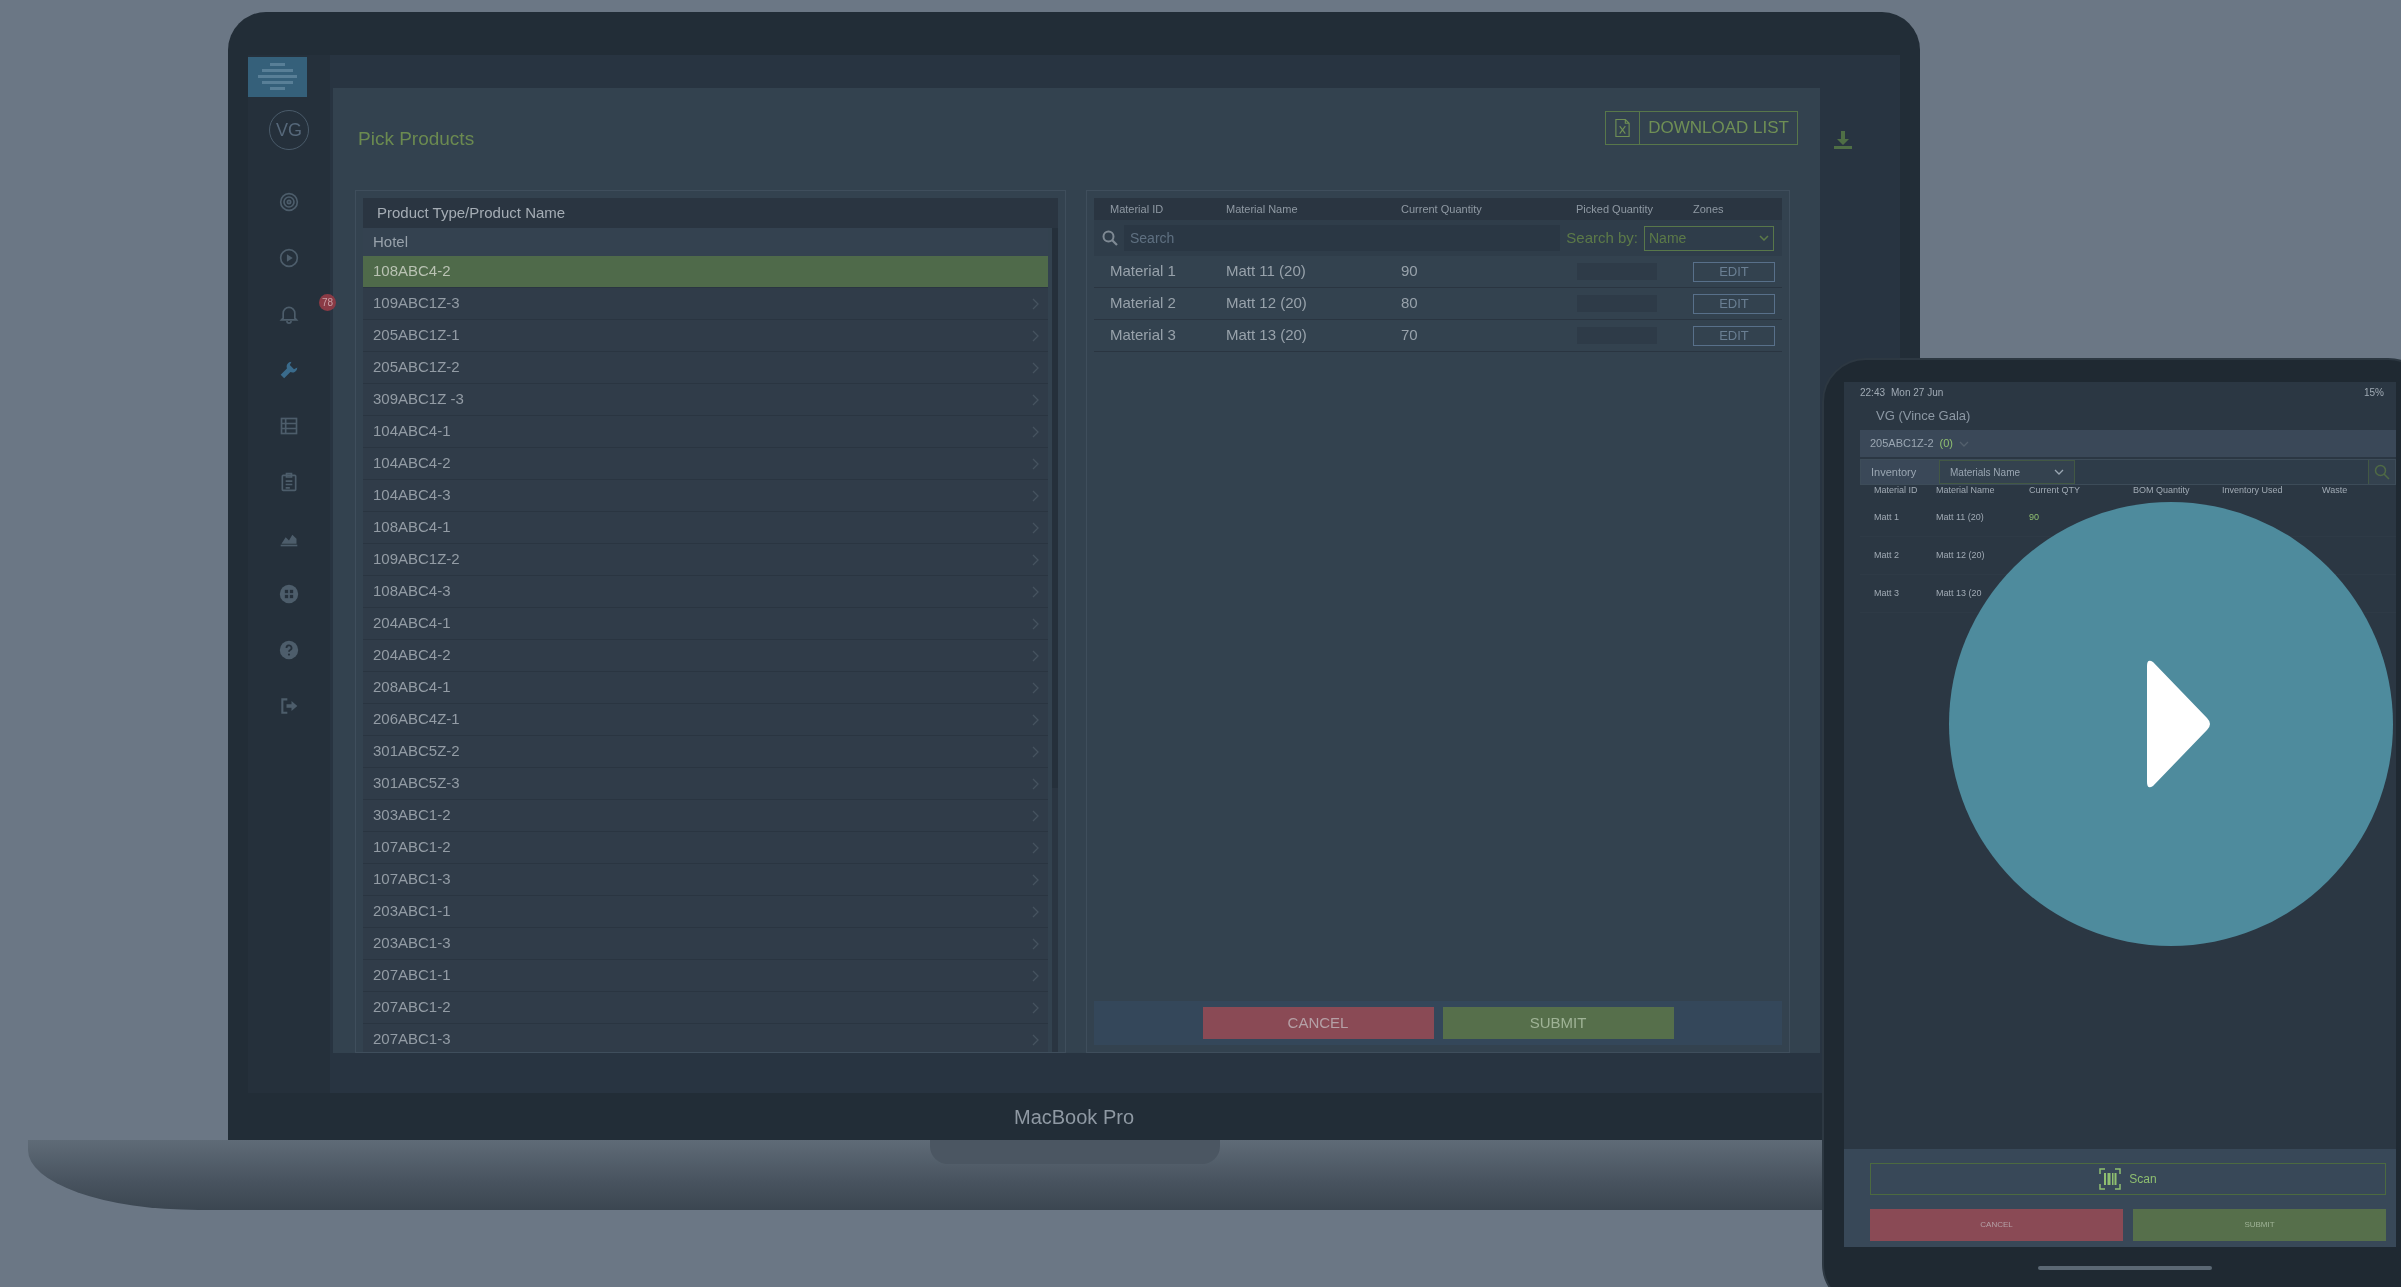 This screenshot has width=2401, height=1287. What do you see at coordinates (705, 720) in the screenshot?
I see `product-list-item: 206ABC4Z-1` at bounding box center [705, 720].